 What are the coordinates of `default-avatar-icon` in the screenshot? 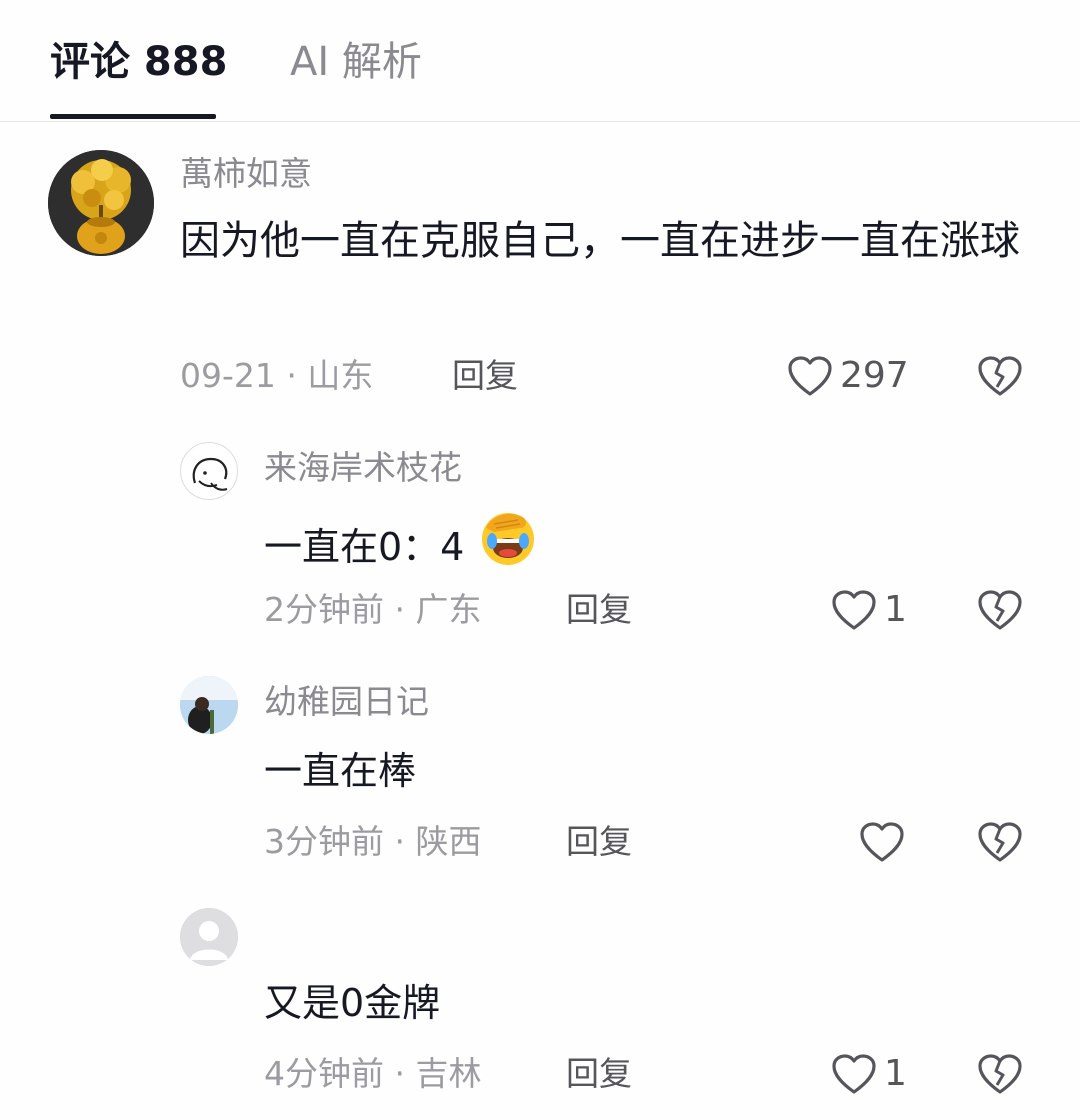 It's located at (209, 937).